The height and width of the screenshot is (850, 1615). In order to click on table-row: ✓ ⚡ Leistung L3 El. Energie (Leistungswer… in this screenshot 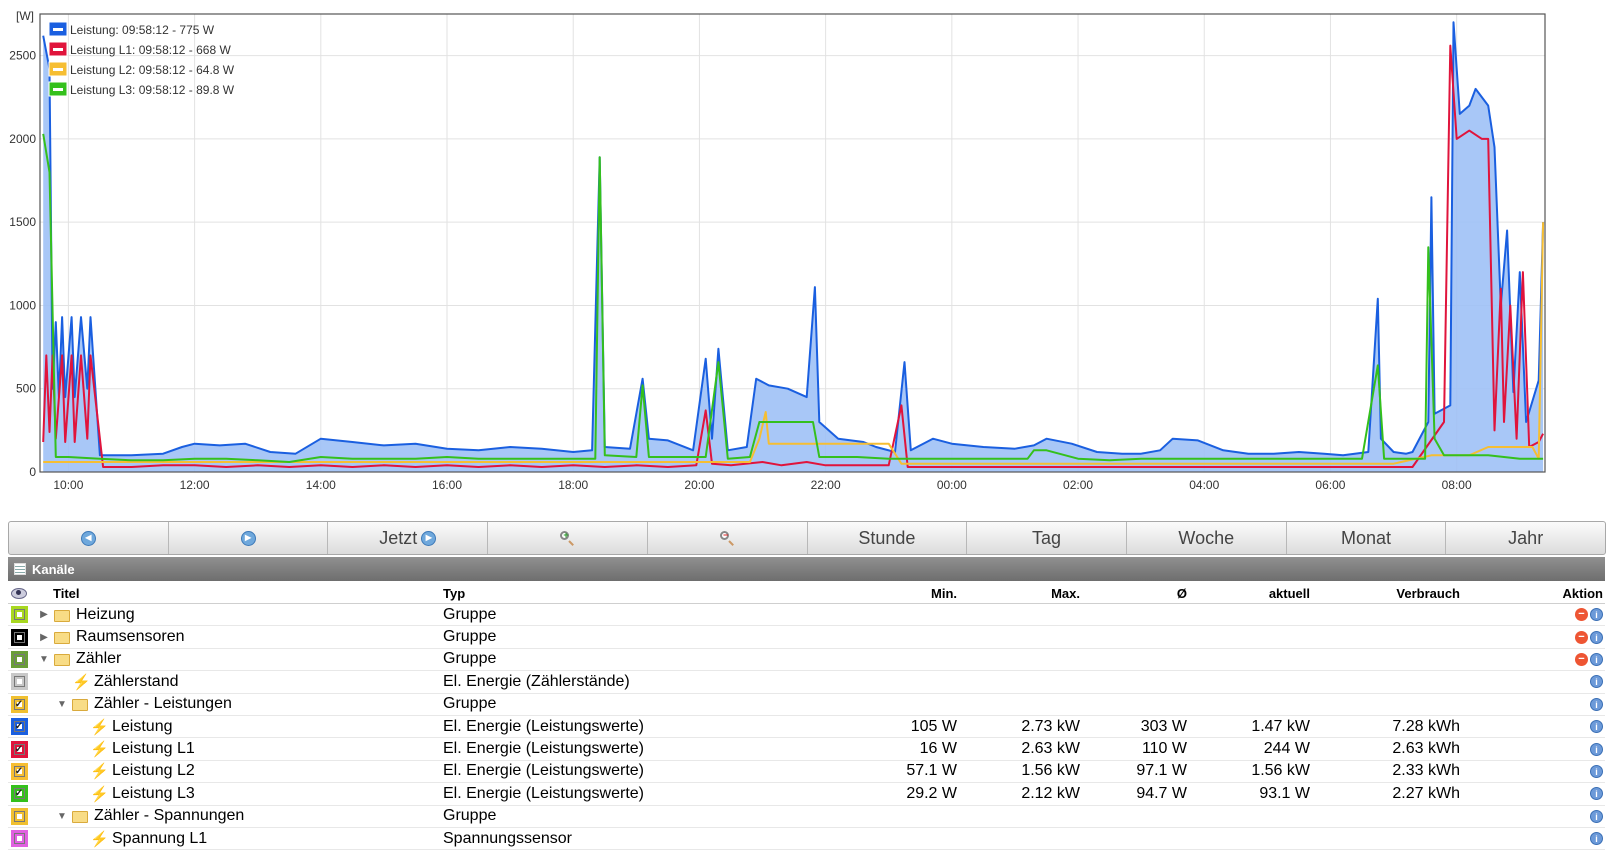, I will do `click(806, 794)`.